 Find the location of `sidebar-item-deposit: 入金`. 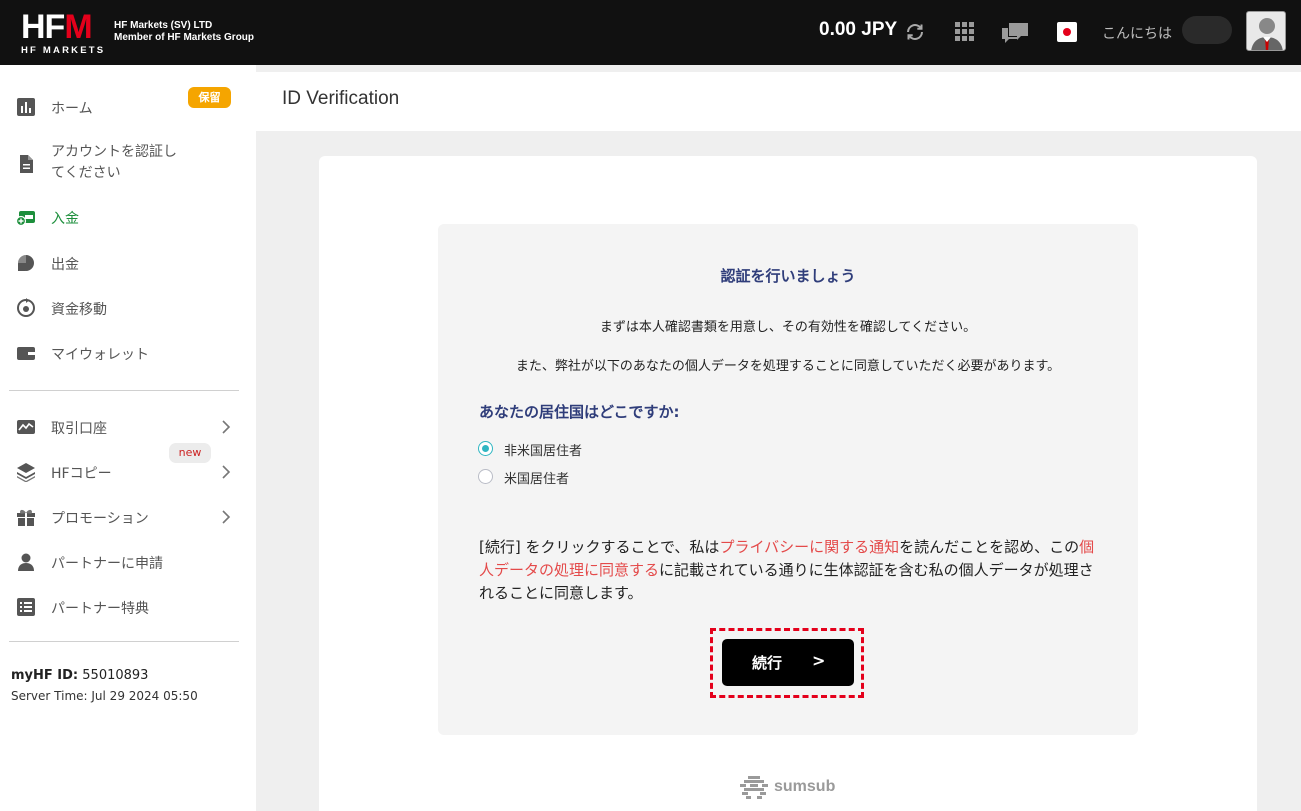

sidebar-item-deposit: 入金 is located at coordinates (128, 217).